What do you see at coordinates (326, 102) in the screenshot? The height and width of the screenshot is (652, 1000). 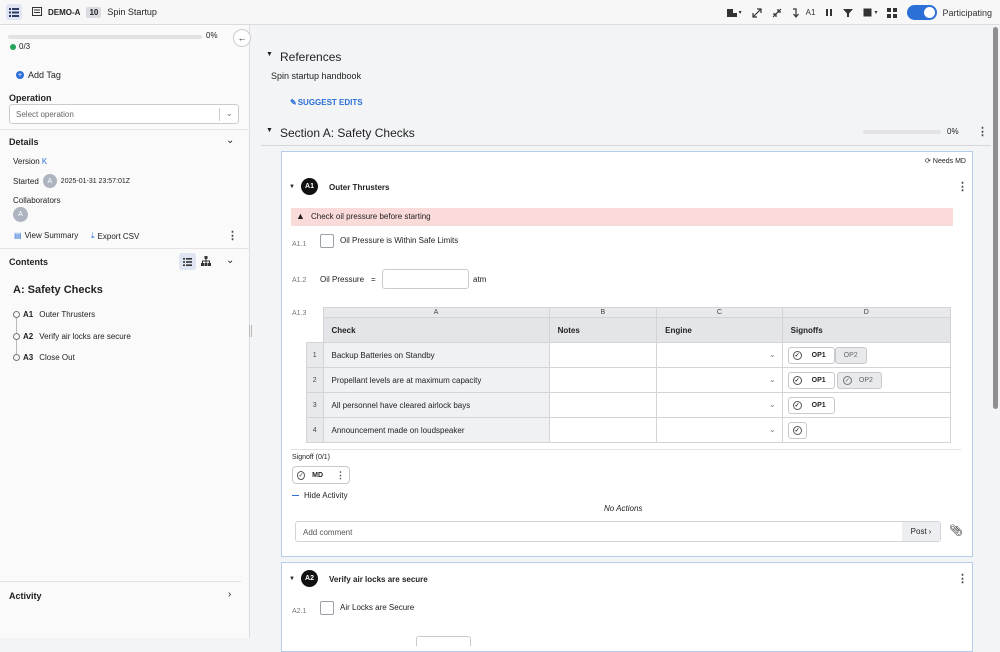 I see `suggest-edits-button: ✎ SUGGEST EDITS` at bounding box center [326, 102].